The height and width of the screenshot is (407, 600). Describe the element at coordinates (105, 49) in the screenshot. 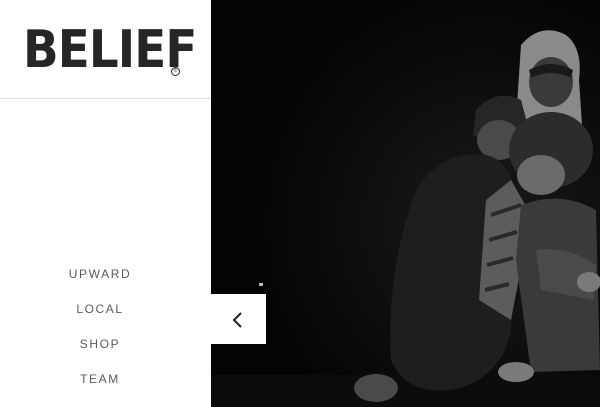

I see `logo-area: BELIEF ®` at that location.